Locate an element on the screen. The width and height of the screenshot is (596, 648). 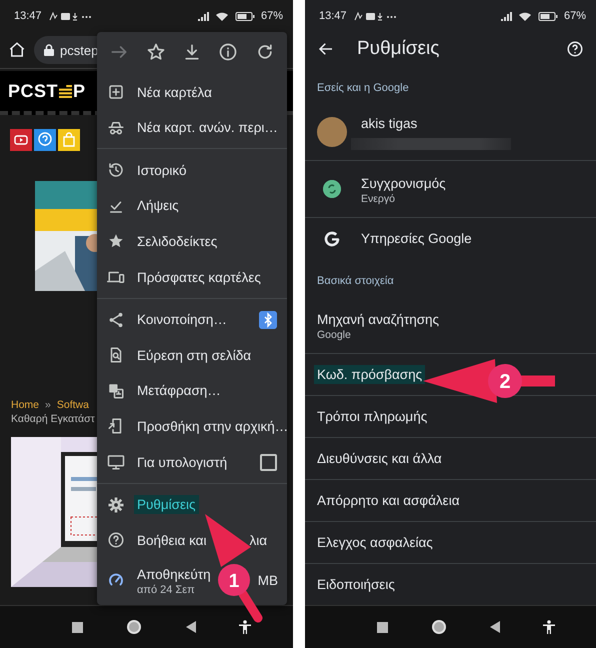
settings-item-subtitle: Ενεργό is located at coordinates (378, 198).